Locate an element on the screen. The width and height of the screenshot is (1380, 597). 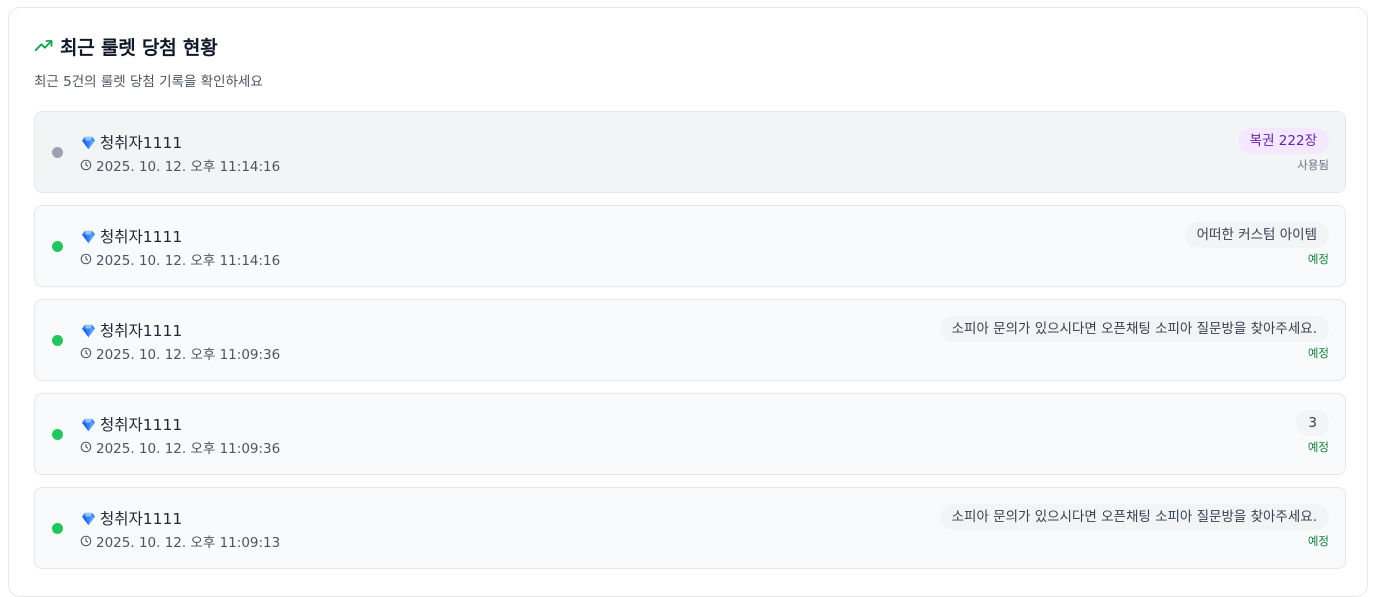
prize-column: 3 예정 is located at coordinates (1312, 432).